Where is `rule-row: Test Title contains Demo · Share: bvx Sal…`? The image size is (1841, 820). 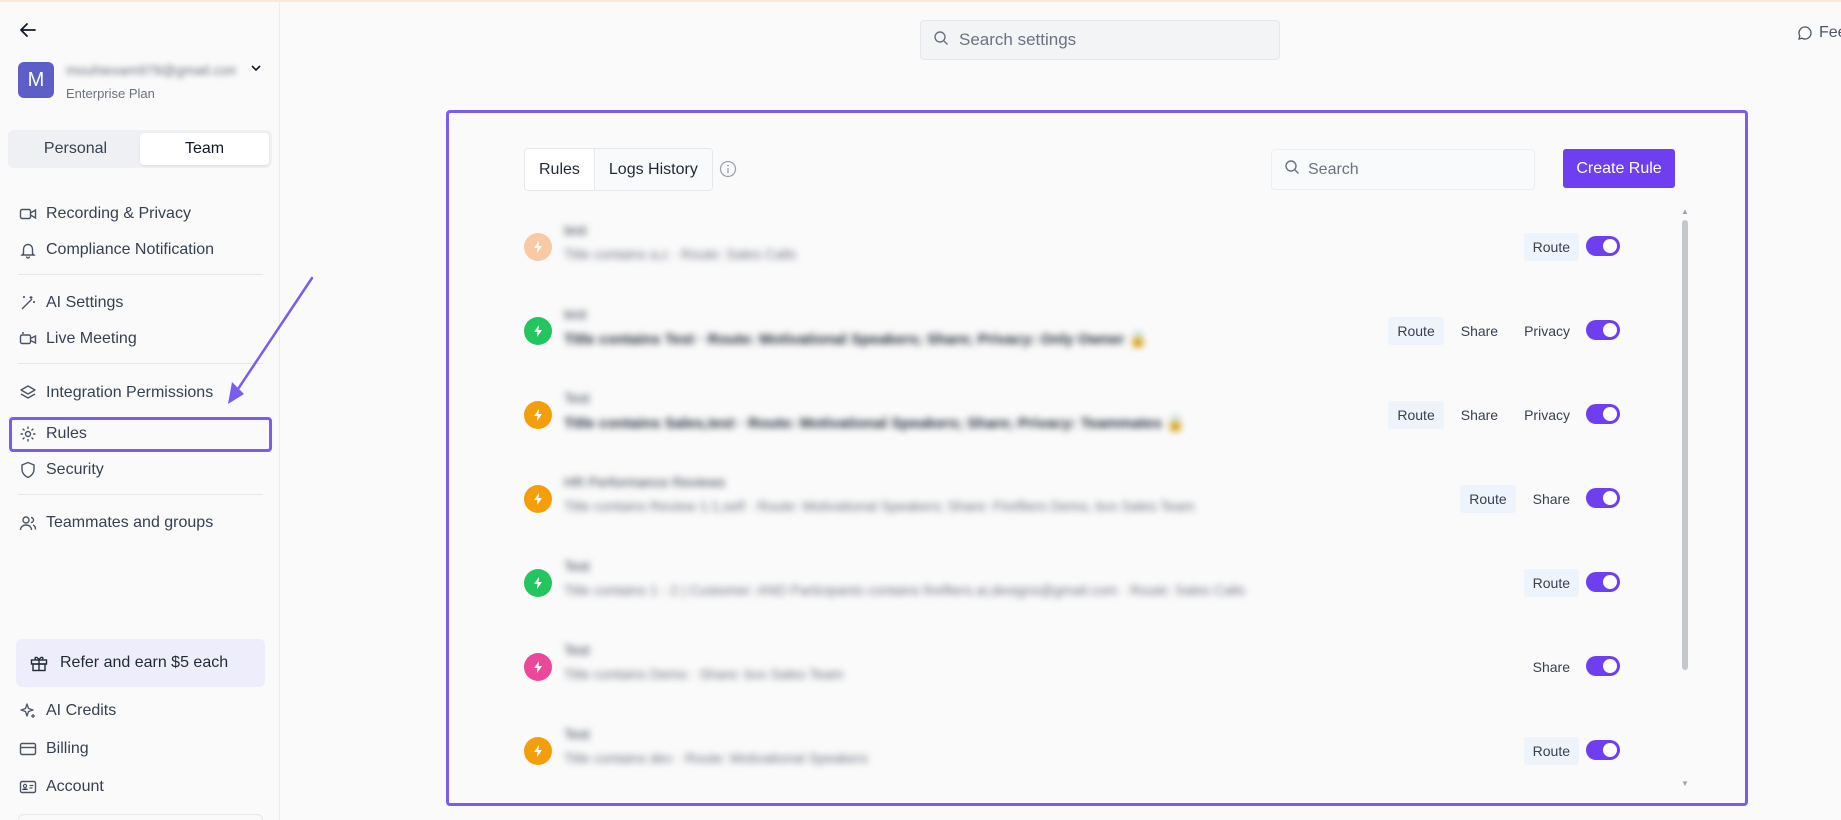
rule-row: Test Title contains Demo · Share: bvx Sal… is located at coordinates (1102, 670).